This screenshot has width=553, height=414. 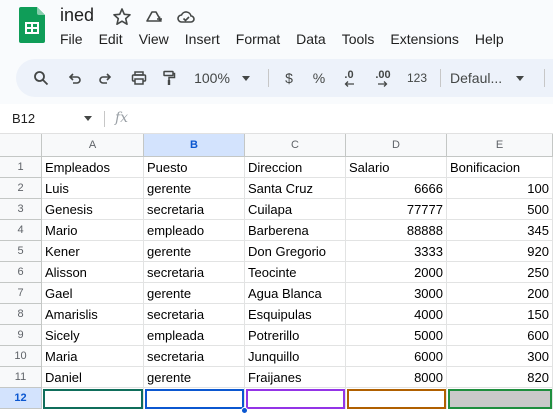 What do you see at coordinates (500, 314) in the screenshot?
I see `cell-e8: 150` at bounding box center [500, 314].